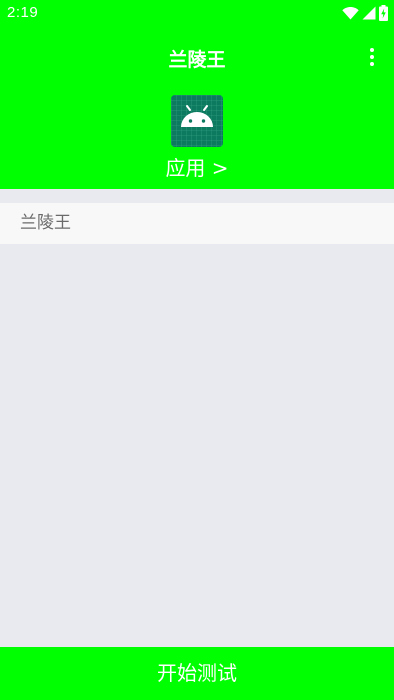  What do you see at coordinates (197, 673) in the screenshot?
I see `start-test-button: 开始测试` at bounding box center [197, 673].